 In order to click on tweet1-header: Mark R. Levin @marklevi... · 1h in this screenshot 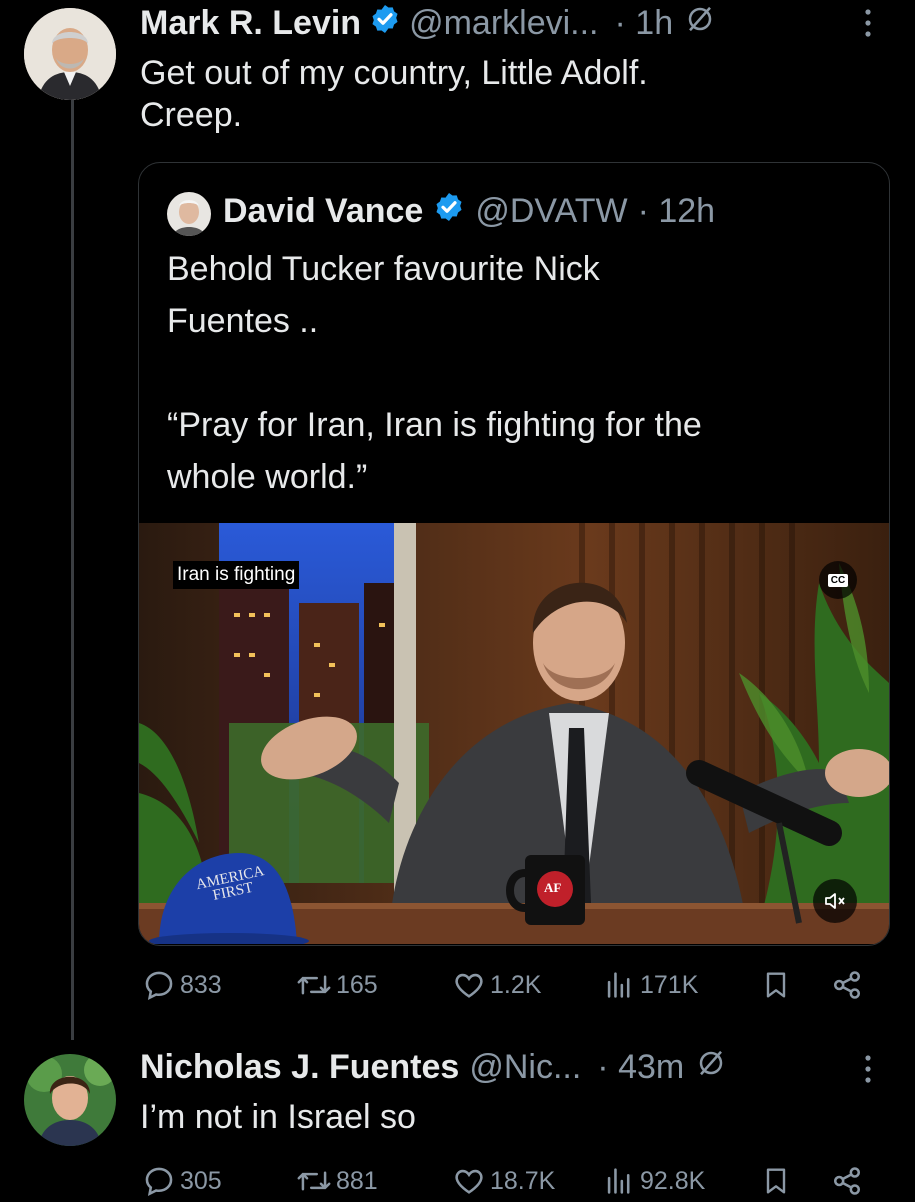, I will do `click(427, 23)`.